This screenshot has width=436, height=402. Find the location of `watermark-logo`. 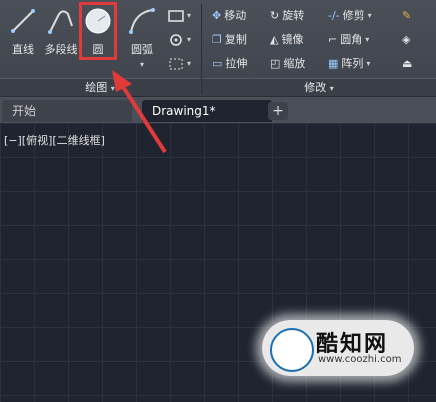

watermark-logo is located at coordinates (292, 350).